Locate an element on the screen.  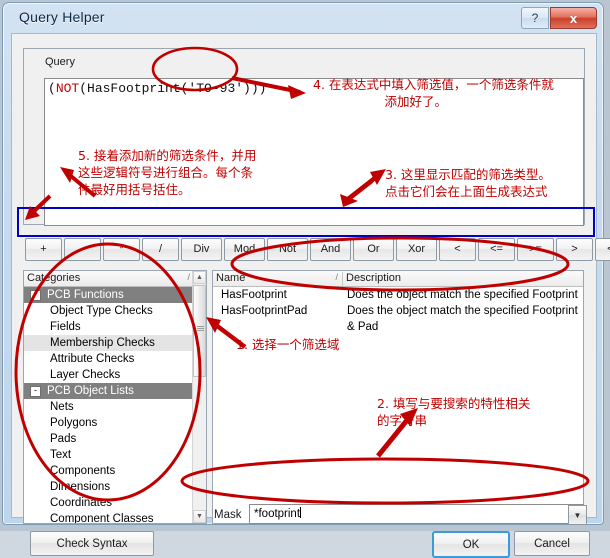
mask-dropdown-button: ▼ is located at coordinates (577, 515).